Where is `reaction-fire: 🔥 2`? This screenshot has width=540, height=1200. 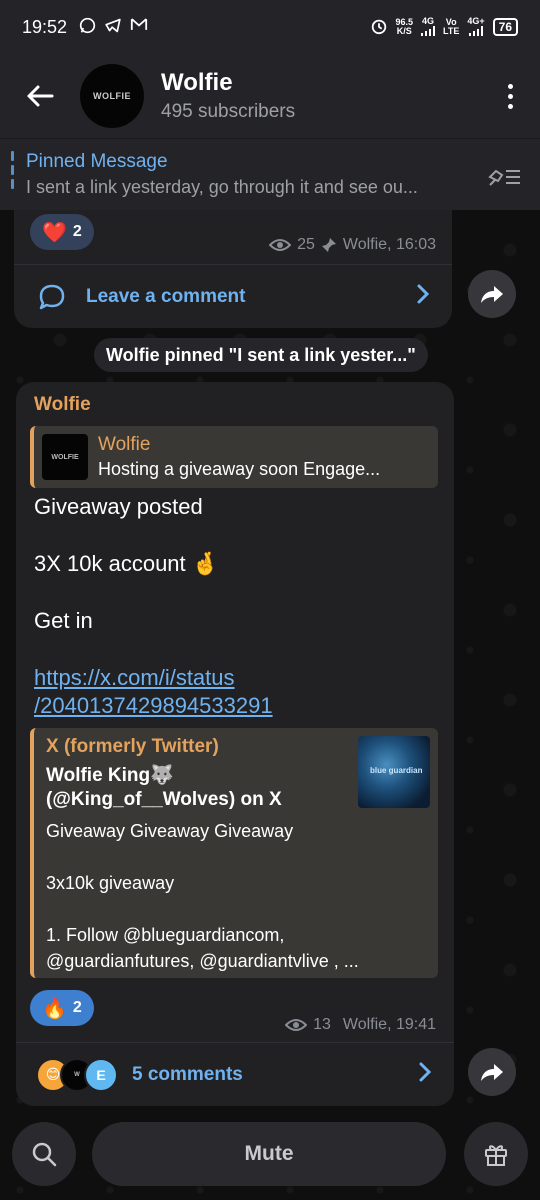
reaction-fire: 🔥 2 is located at coordinates (62, 1008).